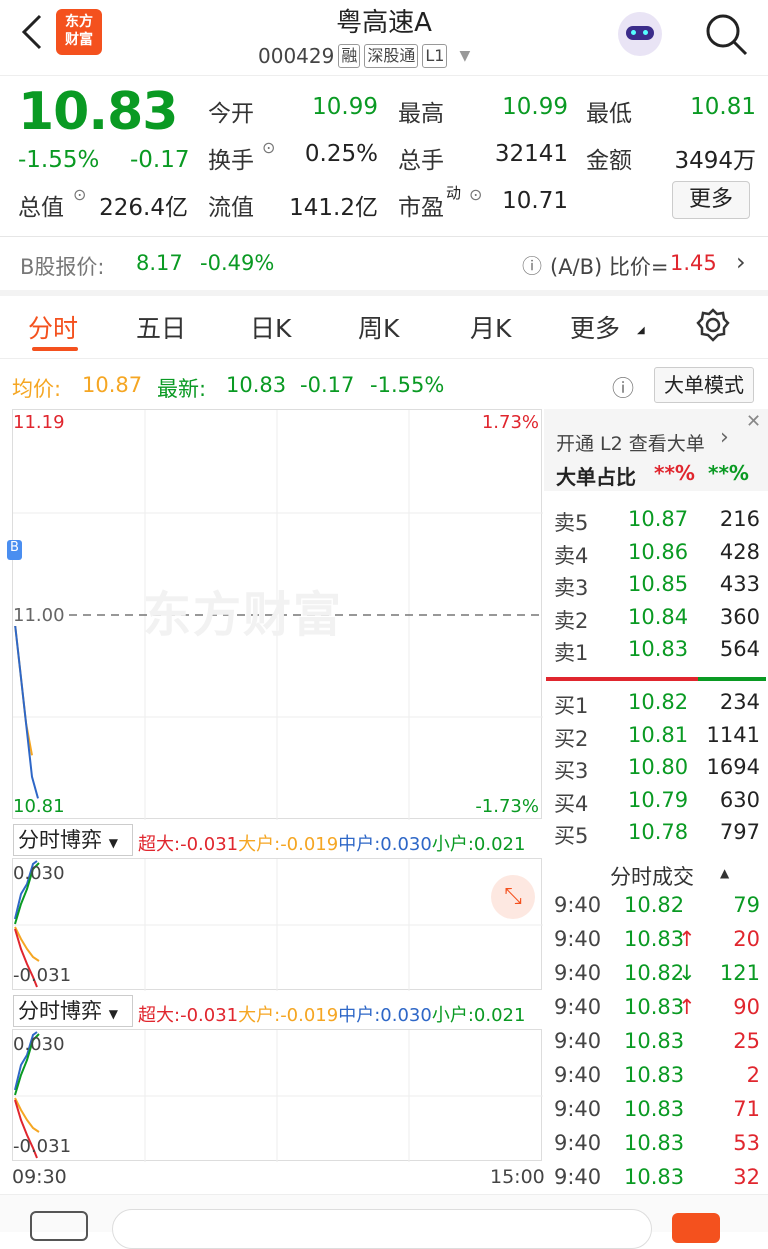  Describe the element at coordinates (640, 34) in the screenshot. I see `robot-avatar-icon` at that location.